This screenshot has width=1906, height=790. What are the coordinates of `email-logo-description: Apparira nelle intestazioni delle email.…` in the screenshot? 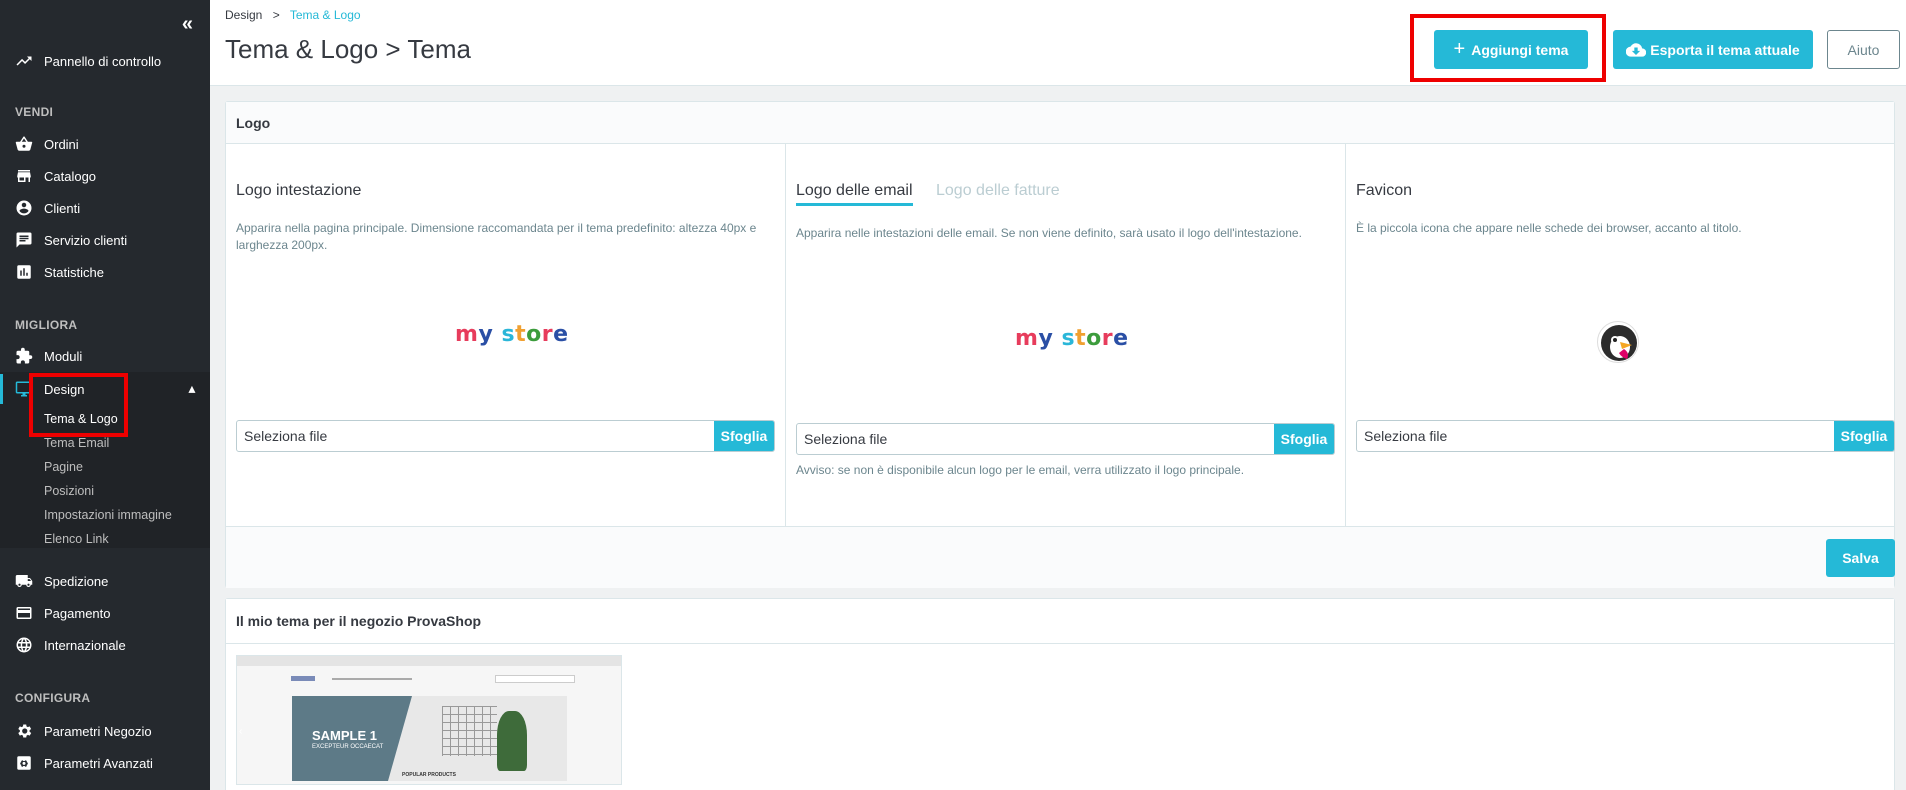 It's located at (1049, 233).